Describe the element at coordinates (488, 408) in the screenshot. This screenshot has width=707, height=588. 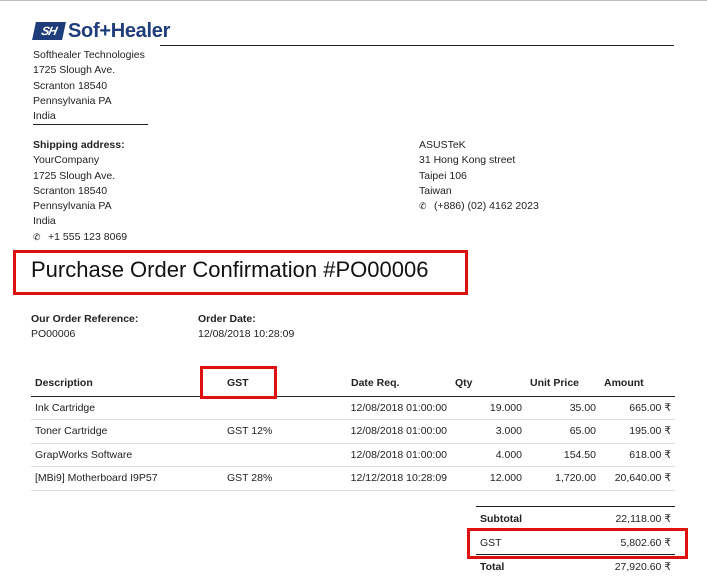
I see `cell-qty: 19.000` at that location.